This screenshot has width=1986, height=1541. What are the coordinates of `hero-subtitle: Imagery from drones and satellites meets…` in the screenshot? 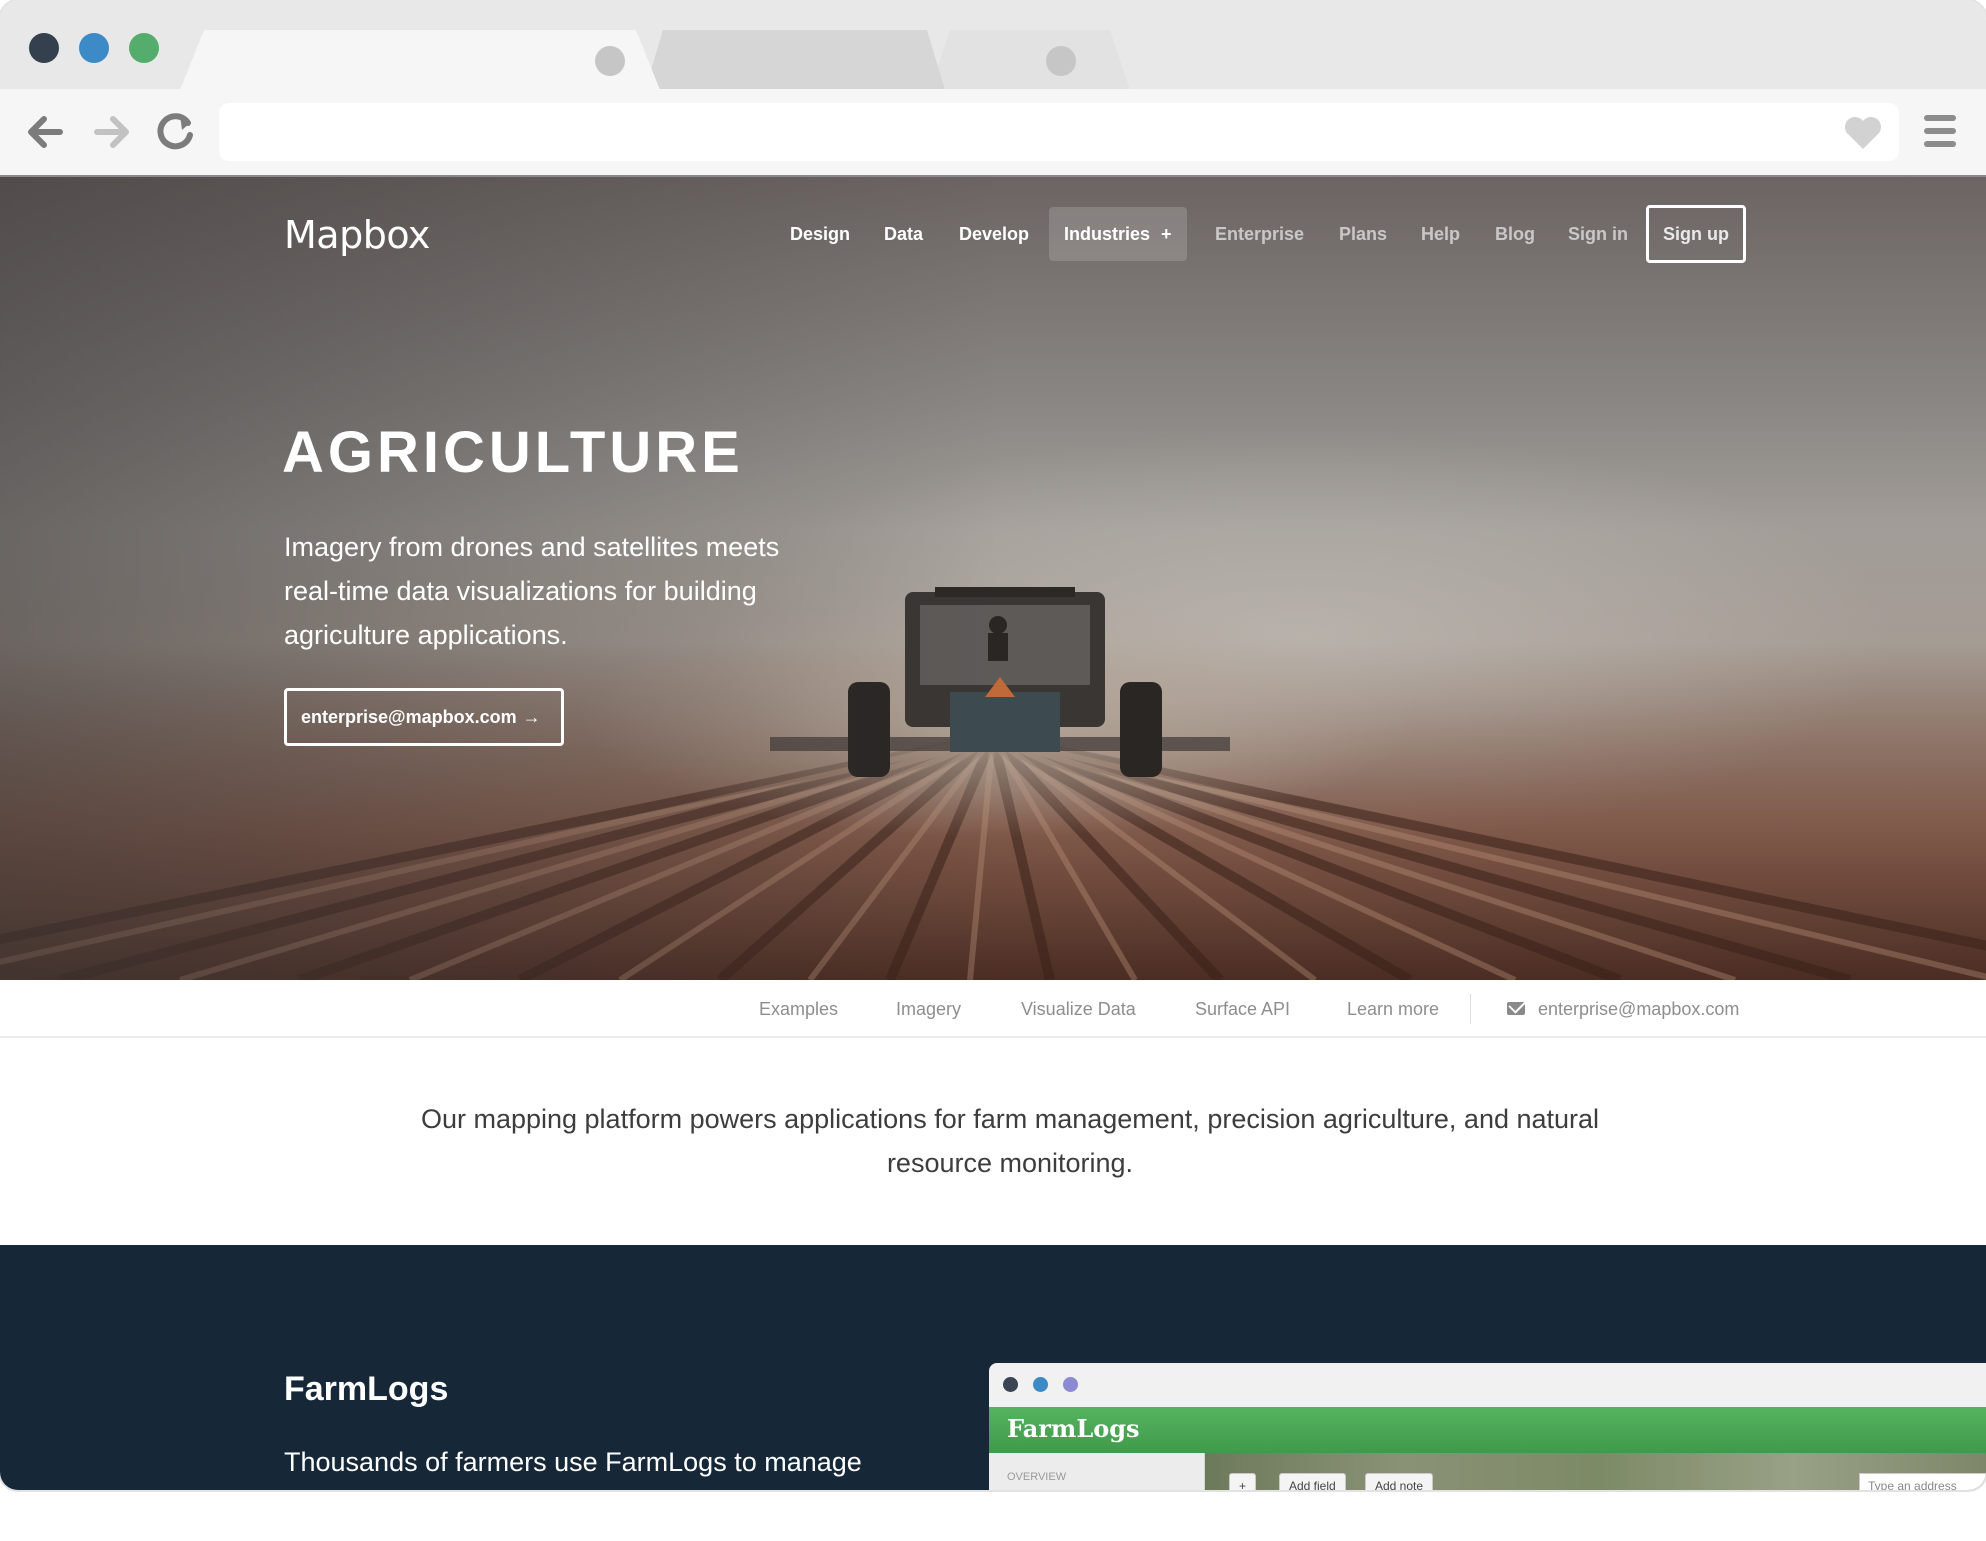 It's located at (532, 591).